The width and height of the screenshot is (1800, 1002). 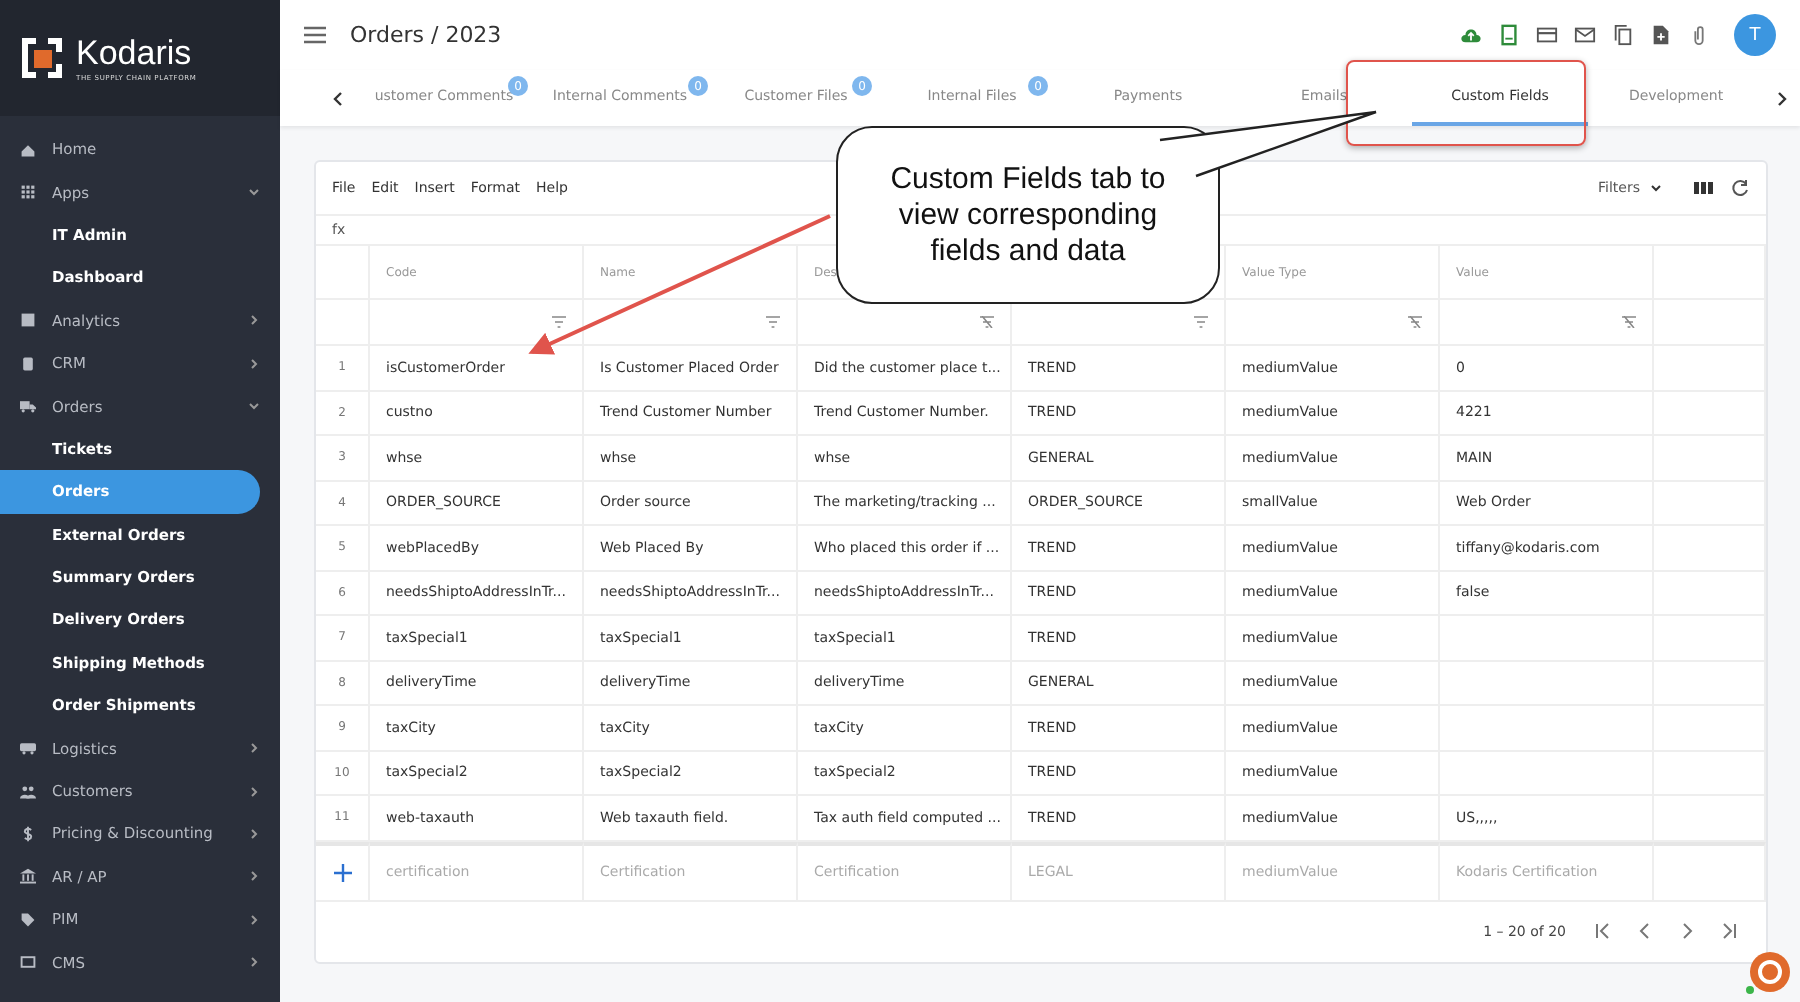 What do you see at coordinates (1623, 35) in the screenshot?
I see `copy-icon` at bounding box center [1623, 35].